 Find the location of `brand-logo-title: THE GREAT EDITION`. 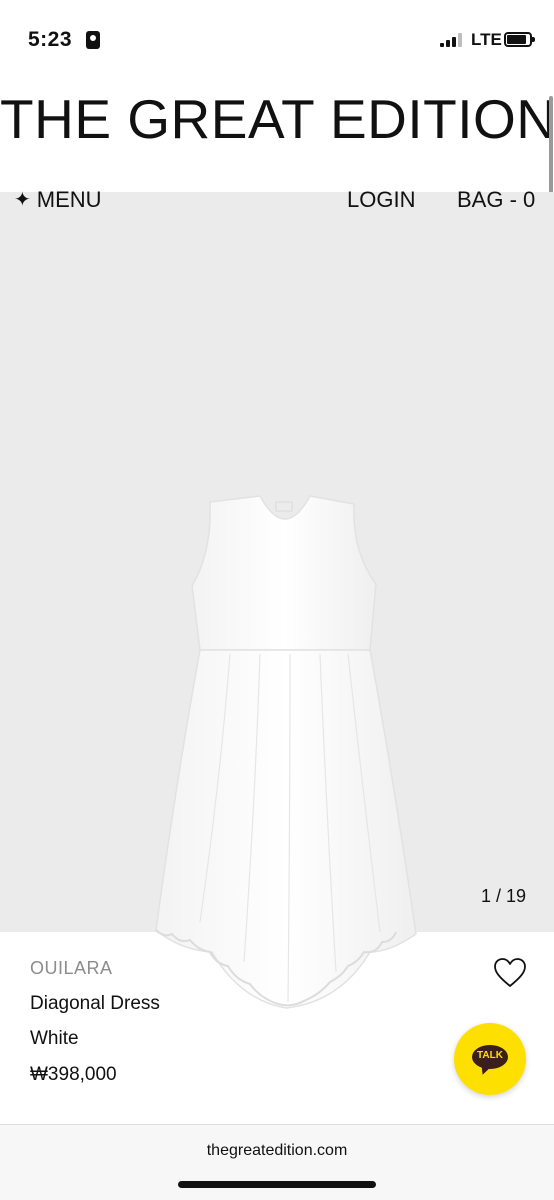

brand-logo-title: THE GREAT EDITION is located at coordinates (277, 119).